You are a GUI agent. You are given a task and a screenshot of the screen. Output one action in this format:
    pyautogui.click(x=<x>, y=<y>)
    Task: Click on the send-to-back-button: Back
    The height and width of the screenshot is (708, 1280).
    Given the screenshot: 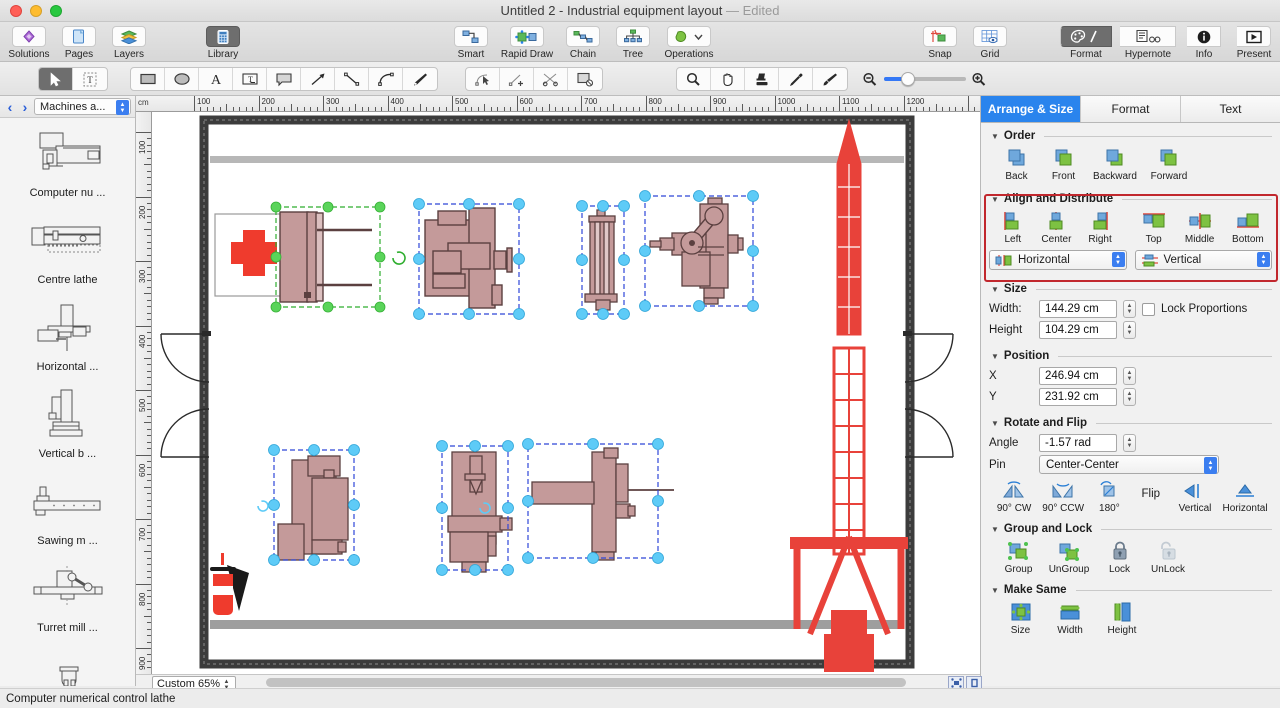 What is the action you would take?
    pyautogui.click(x=1016, y=163)
    